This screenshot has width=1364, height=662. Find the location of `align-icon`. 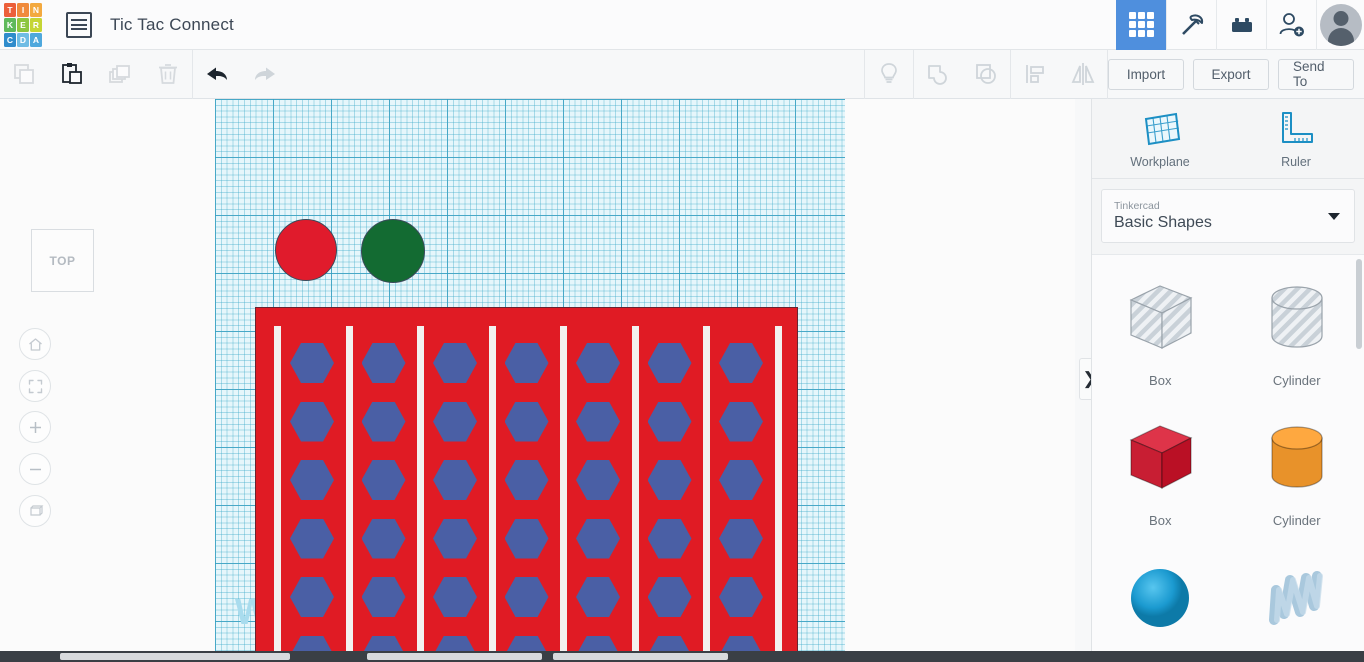

align-icon is located at coordinates (1035, 74).